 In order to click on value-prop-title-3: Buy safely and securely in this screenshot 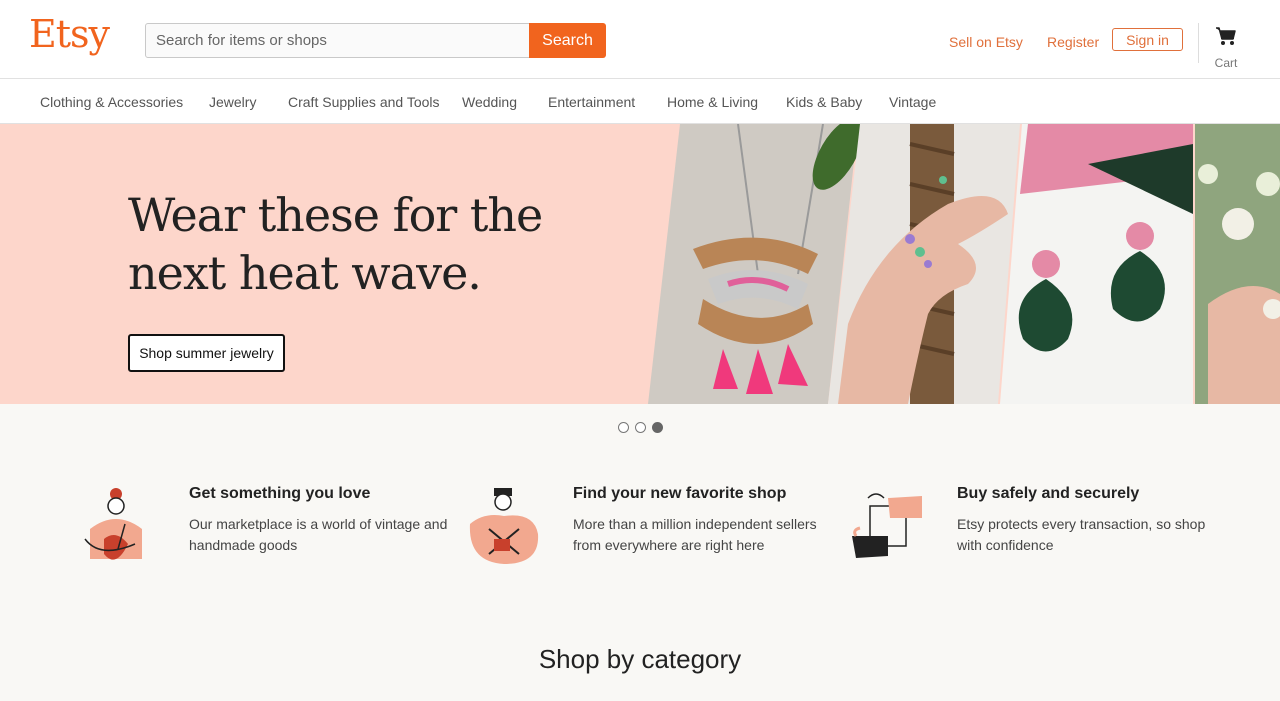, I will do `click(1048, 493)`.